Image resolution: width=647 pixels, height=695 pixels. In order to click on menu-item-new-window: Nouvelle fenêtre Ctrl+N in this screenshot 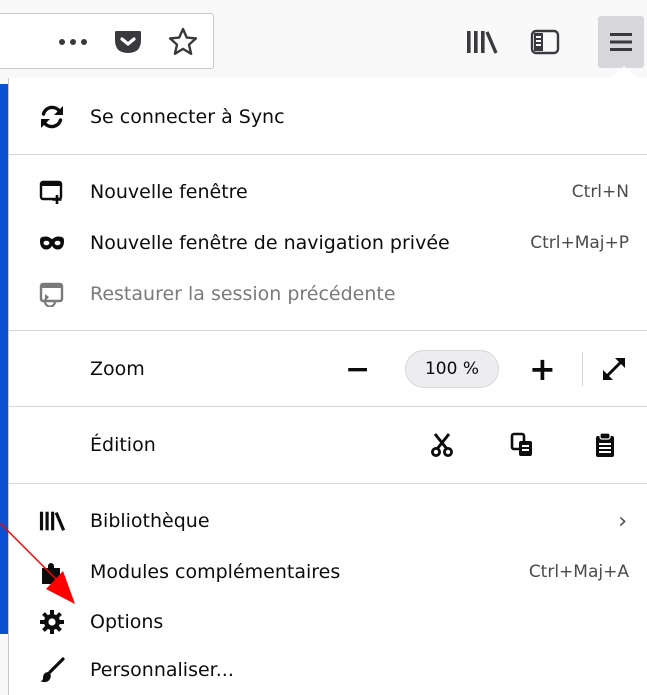, I will do `click(328, 192)`.